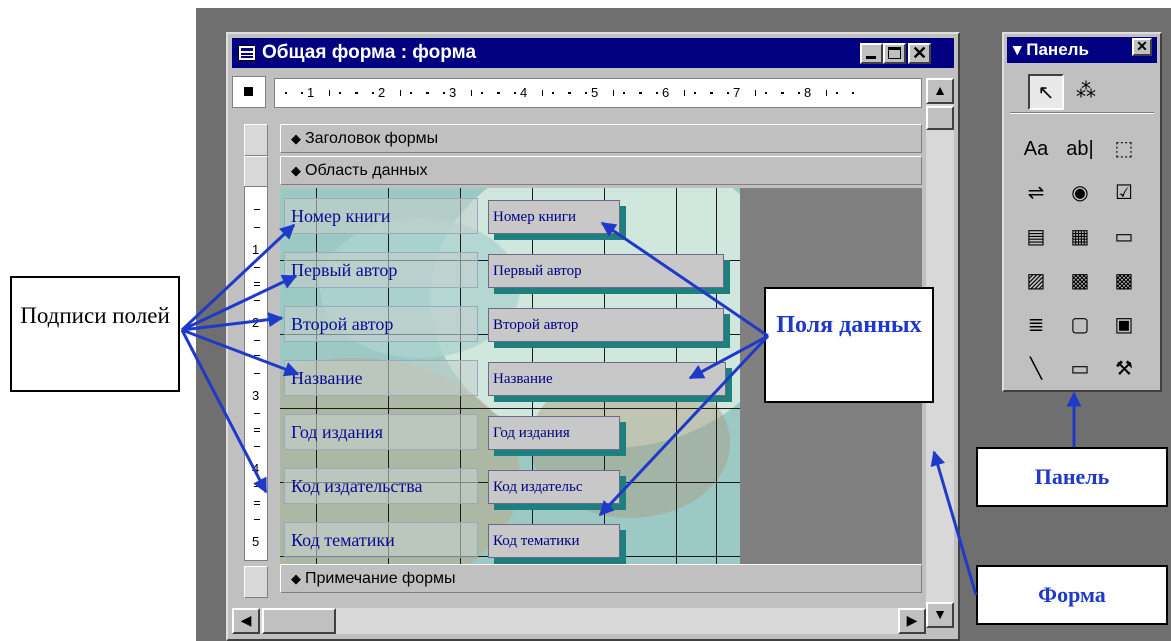 The width and height of the screenshot is (1171, 641). I want to click on data-field: Первый автор, so click(606, 271).